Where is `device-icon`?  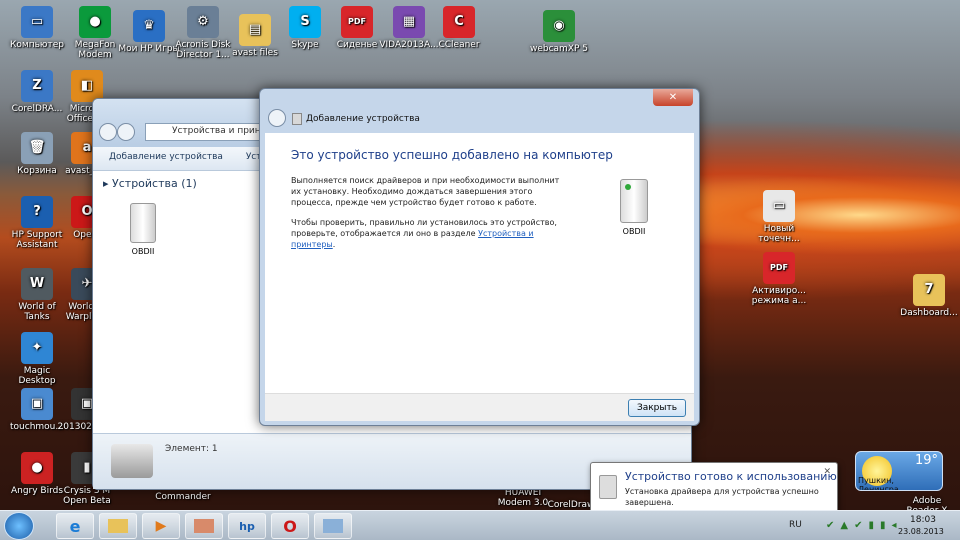 device-icon is located at coordinates (143, 223).